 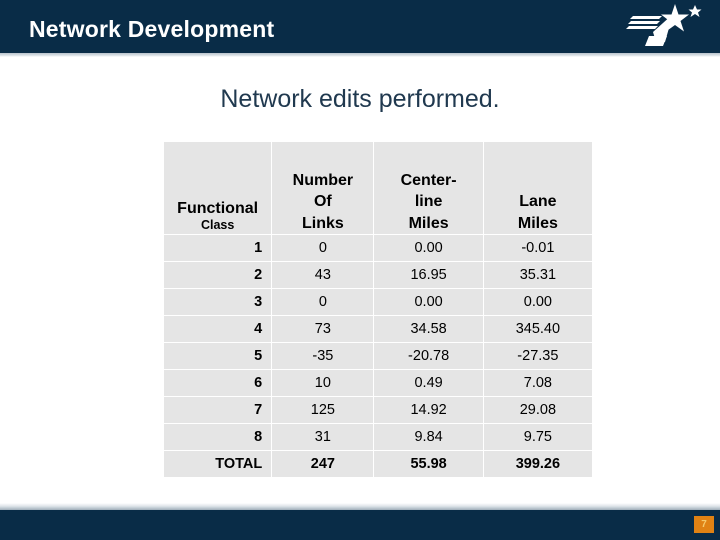 I want to click on cell-lane-miles: 35.31, so click(x=537, y=275).